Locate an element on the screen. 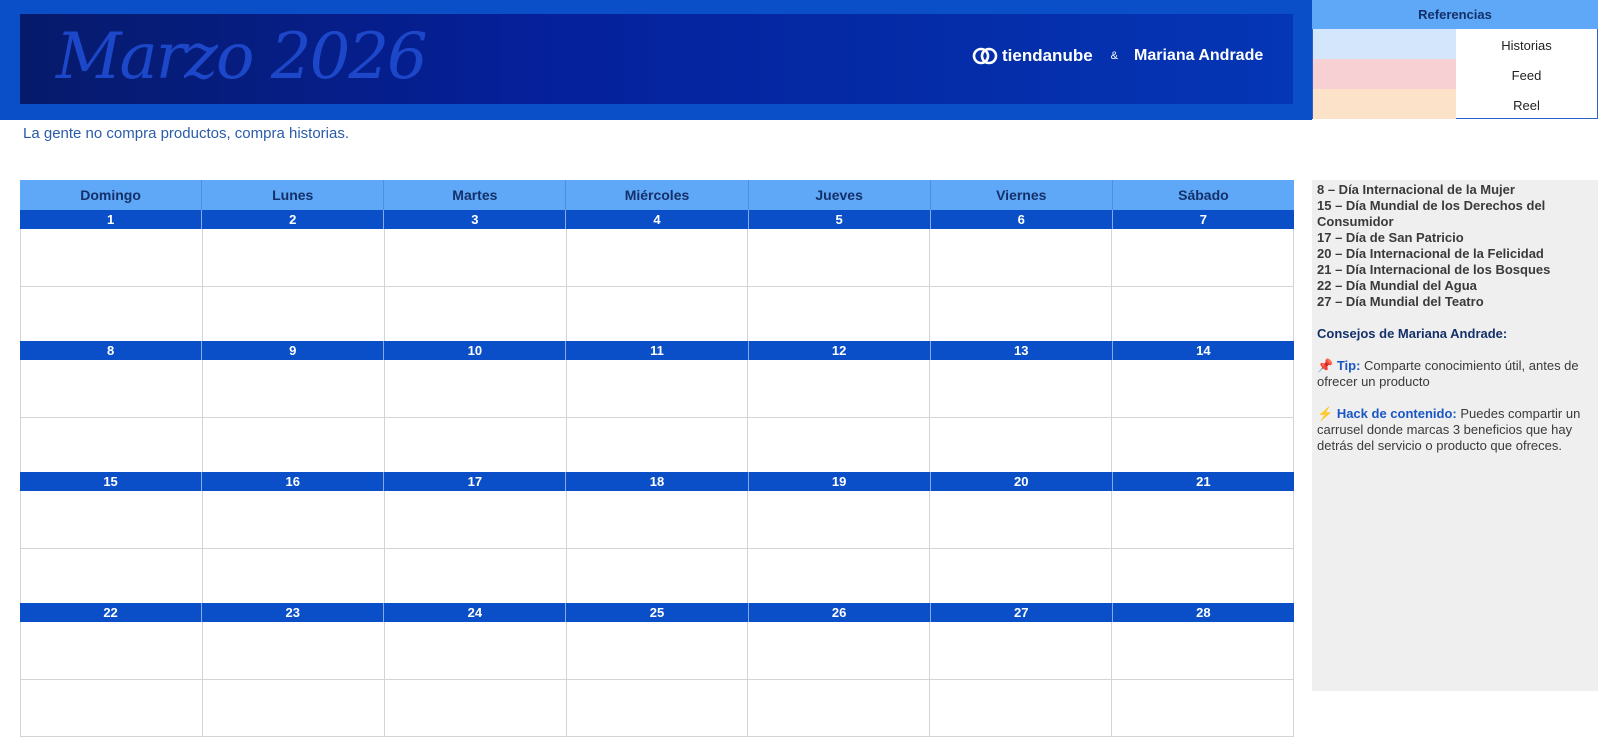 This screenshot has width=1598, height=737. day-number: 28 is located at coordinates (1203, 612).